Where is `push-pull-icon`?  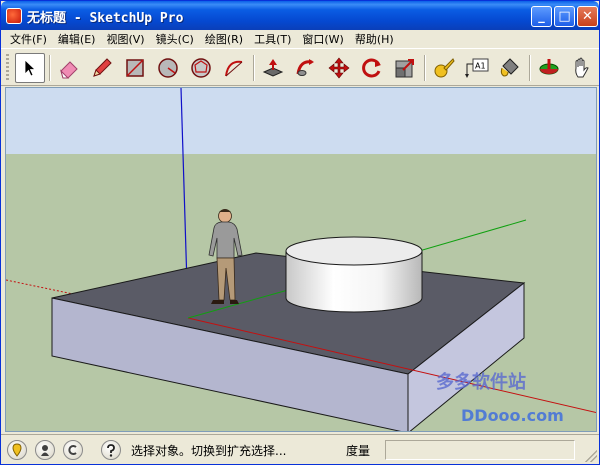
push-pull-icon is located at coordinates (273, 68).